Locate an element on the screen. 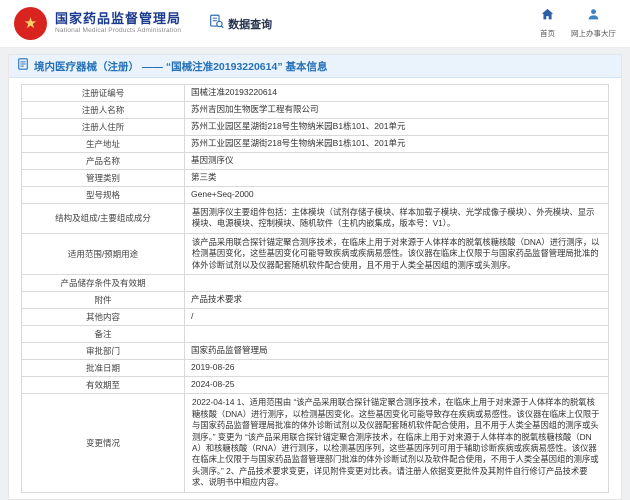  nav-home: 首页 is located at coordinates (547, 23).